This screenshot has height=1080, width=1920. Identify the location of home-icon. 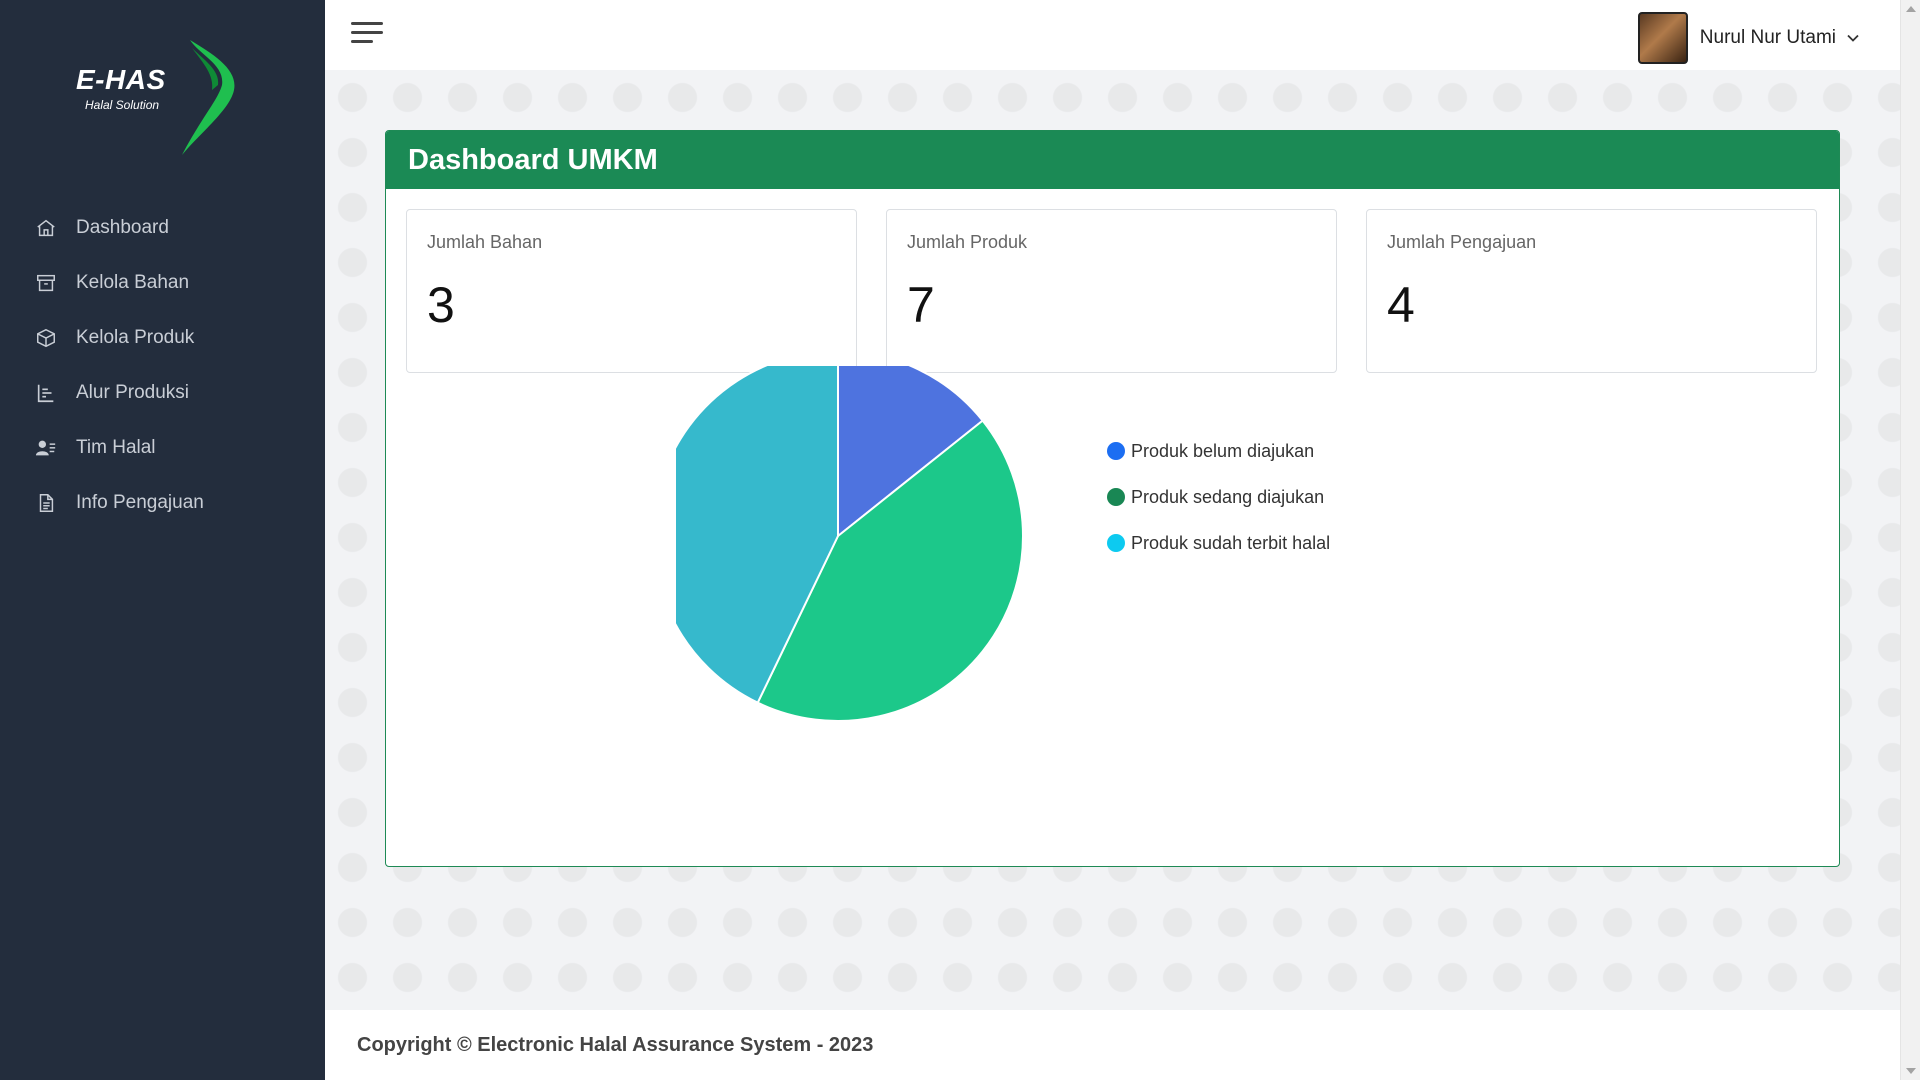
(46, 228).